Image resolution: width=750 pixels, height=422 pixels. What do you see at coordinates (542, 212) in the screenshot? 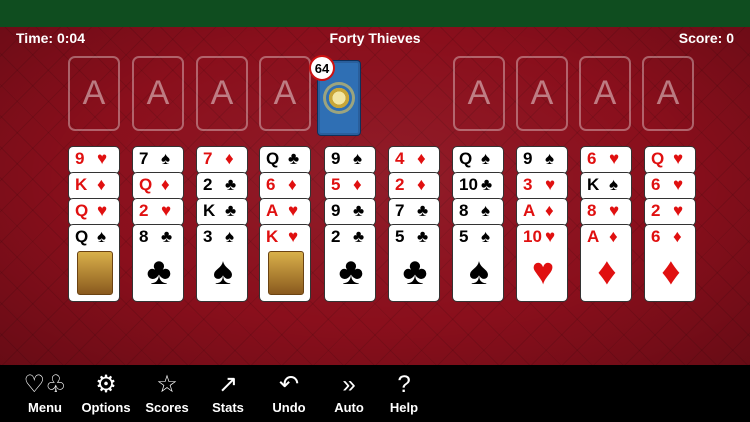
I see `playing-card: A ♦` at bounding box center [542, 212].